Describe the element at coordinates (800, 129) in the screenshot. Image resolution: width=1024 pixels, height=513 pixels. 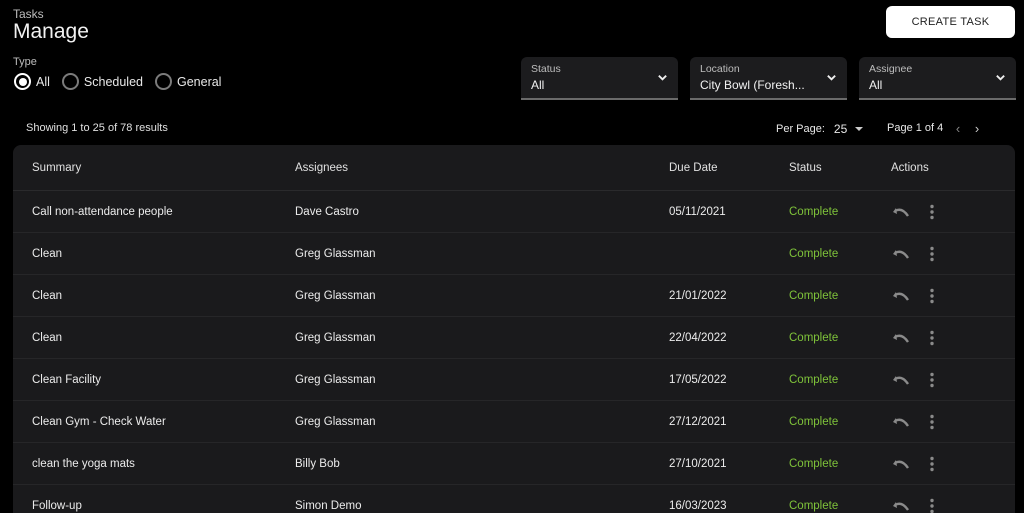
I see `per-page-label: Per Page:` at that location.